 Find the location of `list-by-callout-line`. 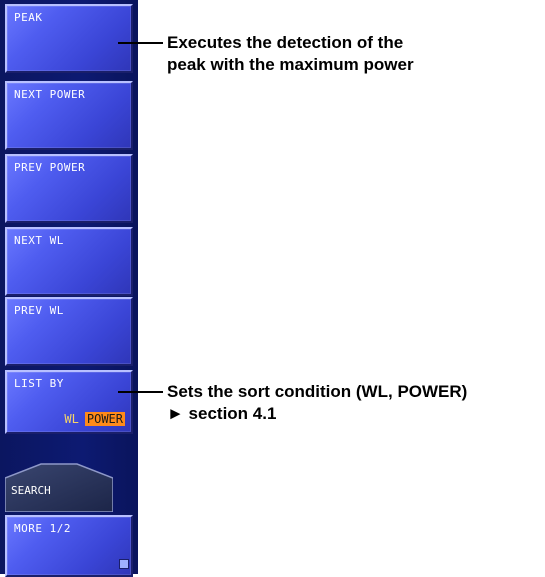

list-by-callout-line is located at coordinates (140, 392).